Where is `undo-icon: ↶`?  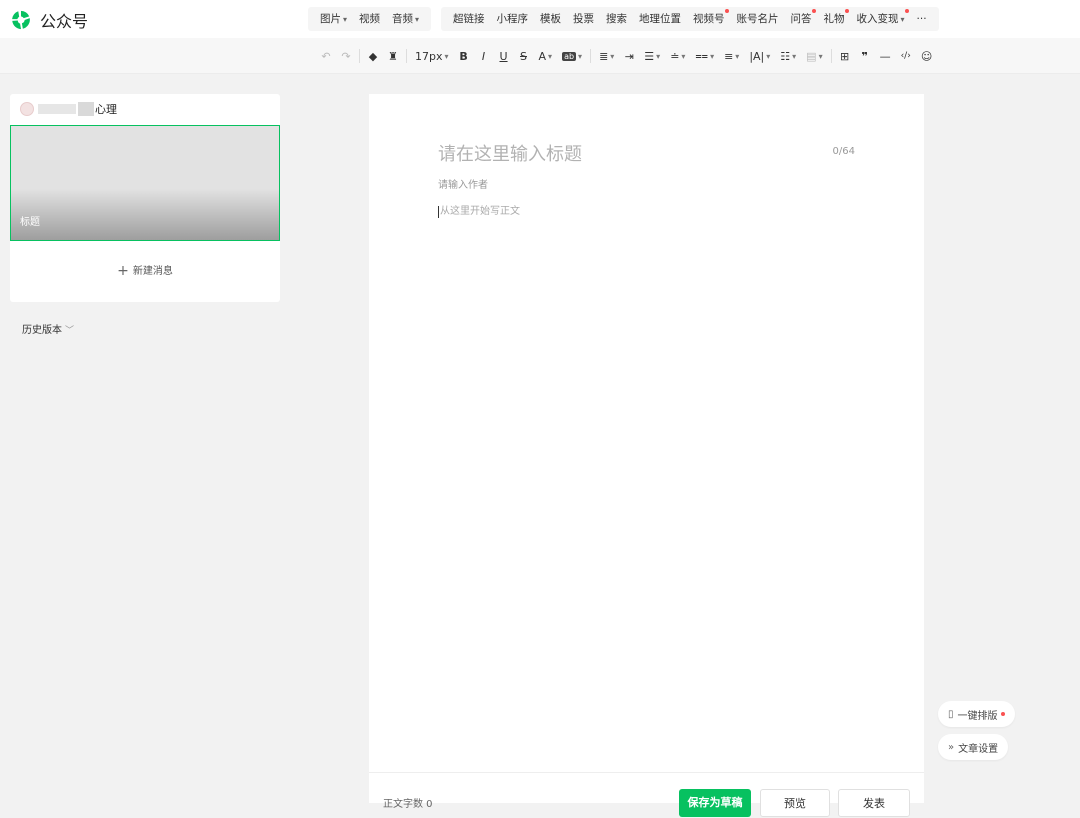
undo-icon: ↶ is located at coordinates (326, 56).